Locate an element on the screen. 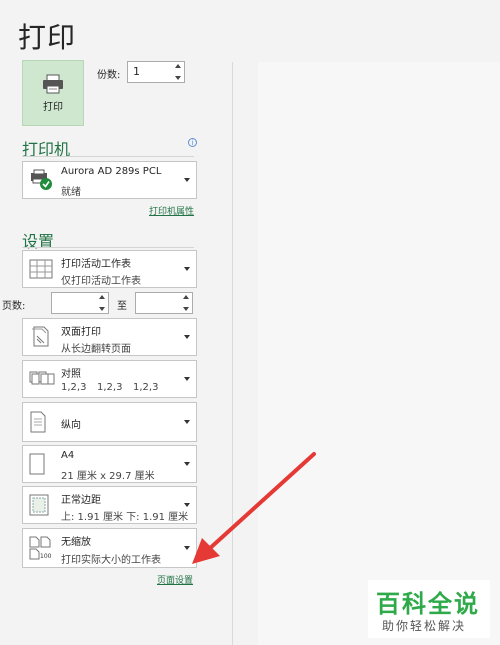 The width and height of the screenshot is (500, 645). paper-size-title: A4 is located at coordinates (68, 455).